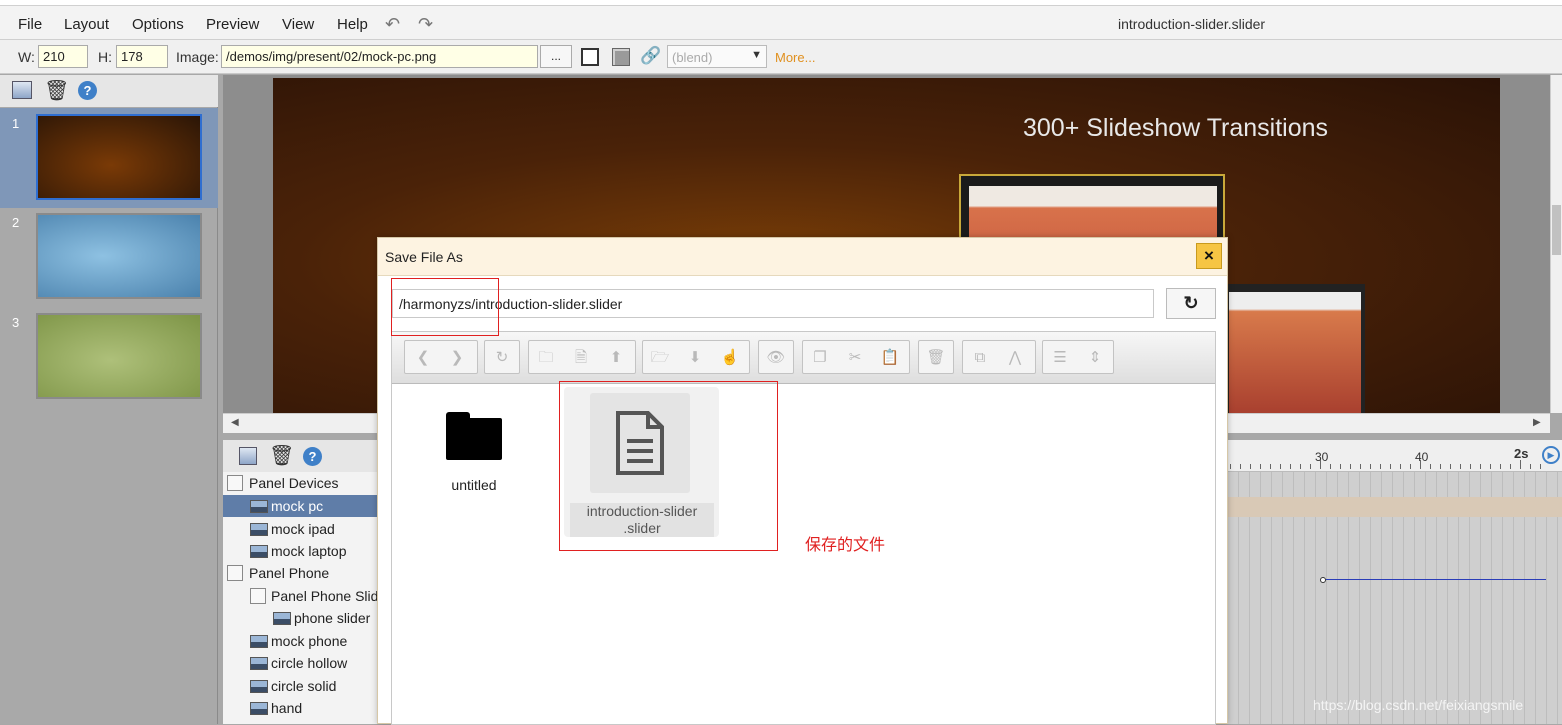 The width and height of the screenshot is (1562, 725). What do you see at coordinates (158, 24) in the screenshot?
I see `menu-options: Options` at bounding box center [158, 24].